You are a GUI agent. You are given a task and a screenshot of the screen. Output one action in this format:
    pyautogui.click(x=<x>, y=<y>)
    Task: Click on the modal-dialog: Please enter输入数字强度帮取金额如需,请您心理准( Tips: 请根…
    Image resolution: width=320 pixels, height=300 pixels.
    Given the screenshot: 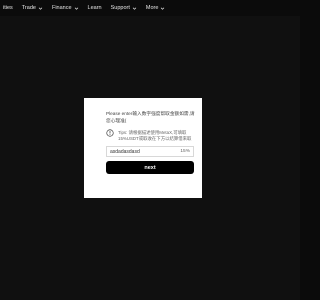 What is the action you would take?
    pyautogui.click(x=143, y=148)
    